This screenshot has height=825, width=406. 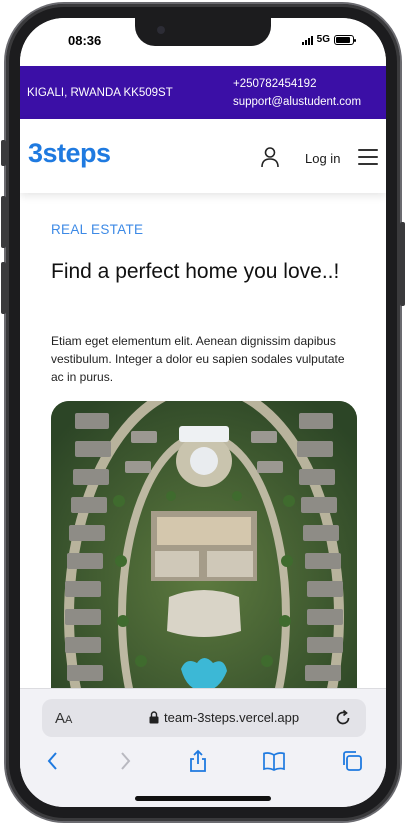 What do you see at coordinates (3, 222) in the screenshot?
I see `volume-up-button` at bounding box center [3, 222].